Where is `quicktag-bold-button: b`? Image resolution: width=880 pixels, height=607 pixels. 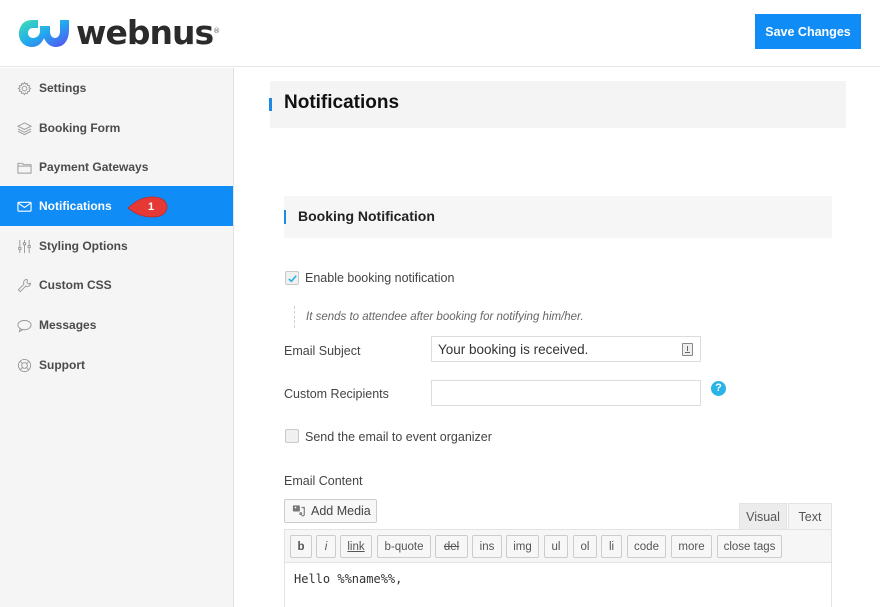
quicktag-bold-button: b is located at coordinates (301, 546).